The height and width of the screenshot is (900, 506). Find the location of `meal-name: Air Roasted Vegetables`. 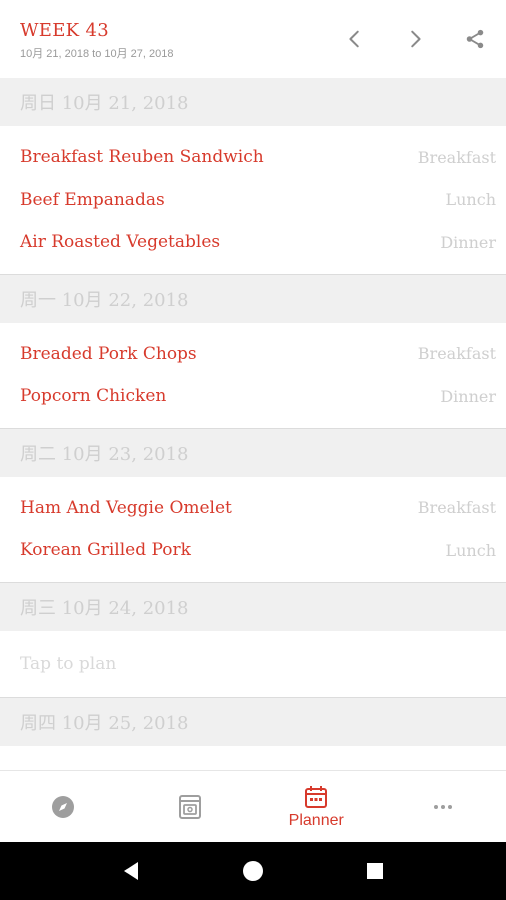

meal-name: Air Roasted Vegetables is located at coordinates (120, 242).